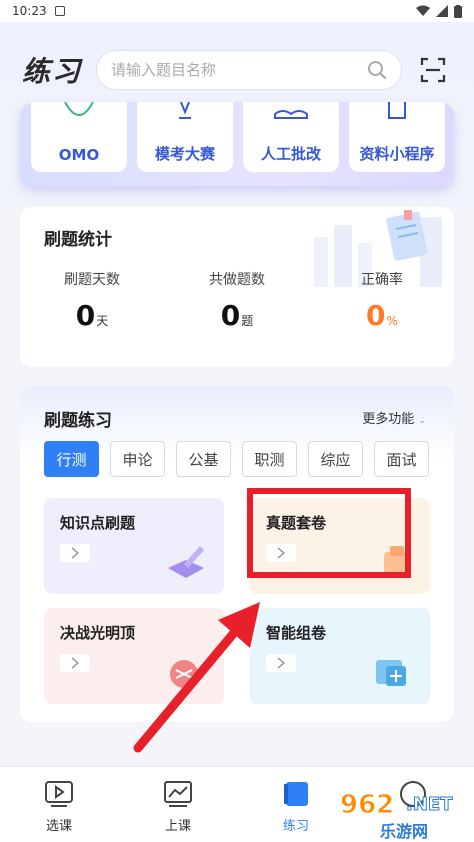 Image resolution: width=474 pixels, height=842 pixels. What do you see at coordinates (340, 656) in the screenshot?
I see `tile-smart-assembly: 智能组卷` at bounding box center [340, 656].